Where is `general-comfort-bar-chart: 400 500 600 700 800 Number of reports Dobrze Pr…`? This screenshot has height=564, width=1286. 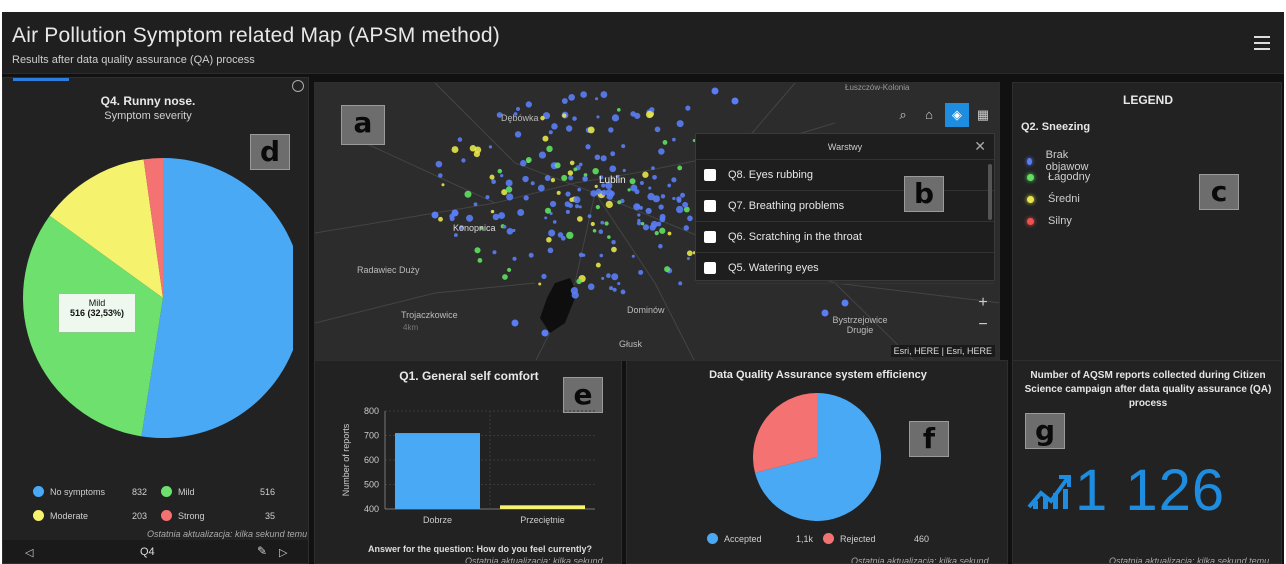
general-comfort-bar-chart: 400 500 600 700 800 Number of reports Dobrze Pr… is located at coordinates (468, 469).